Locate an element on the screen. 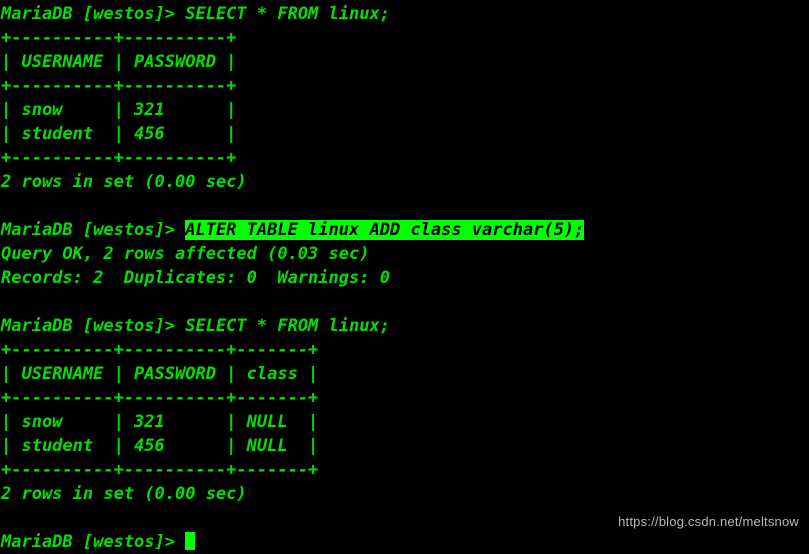 This screenshot has height=554, width=809. terminal-text: | student | 456 | is located at coordinates (119, 134).